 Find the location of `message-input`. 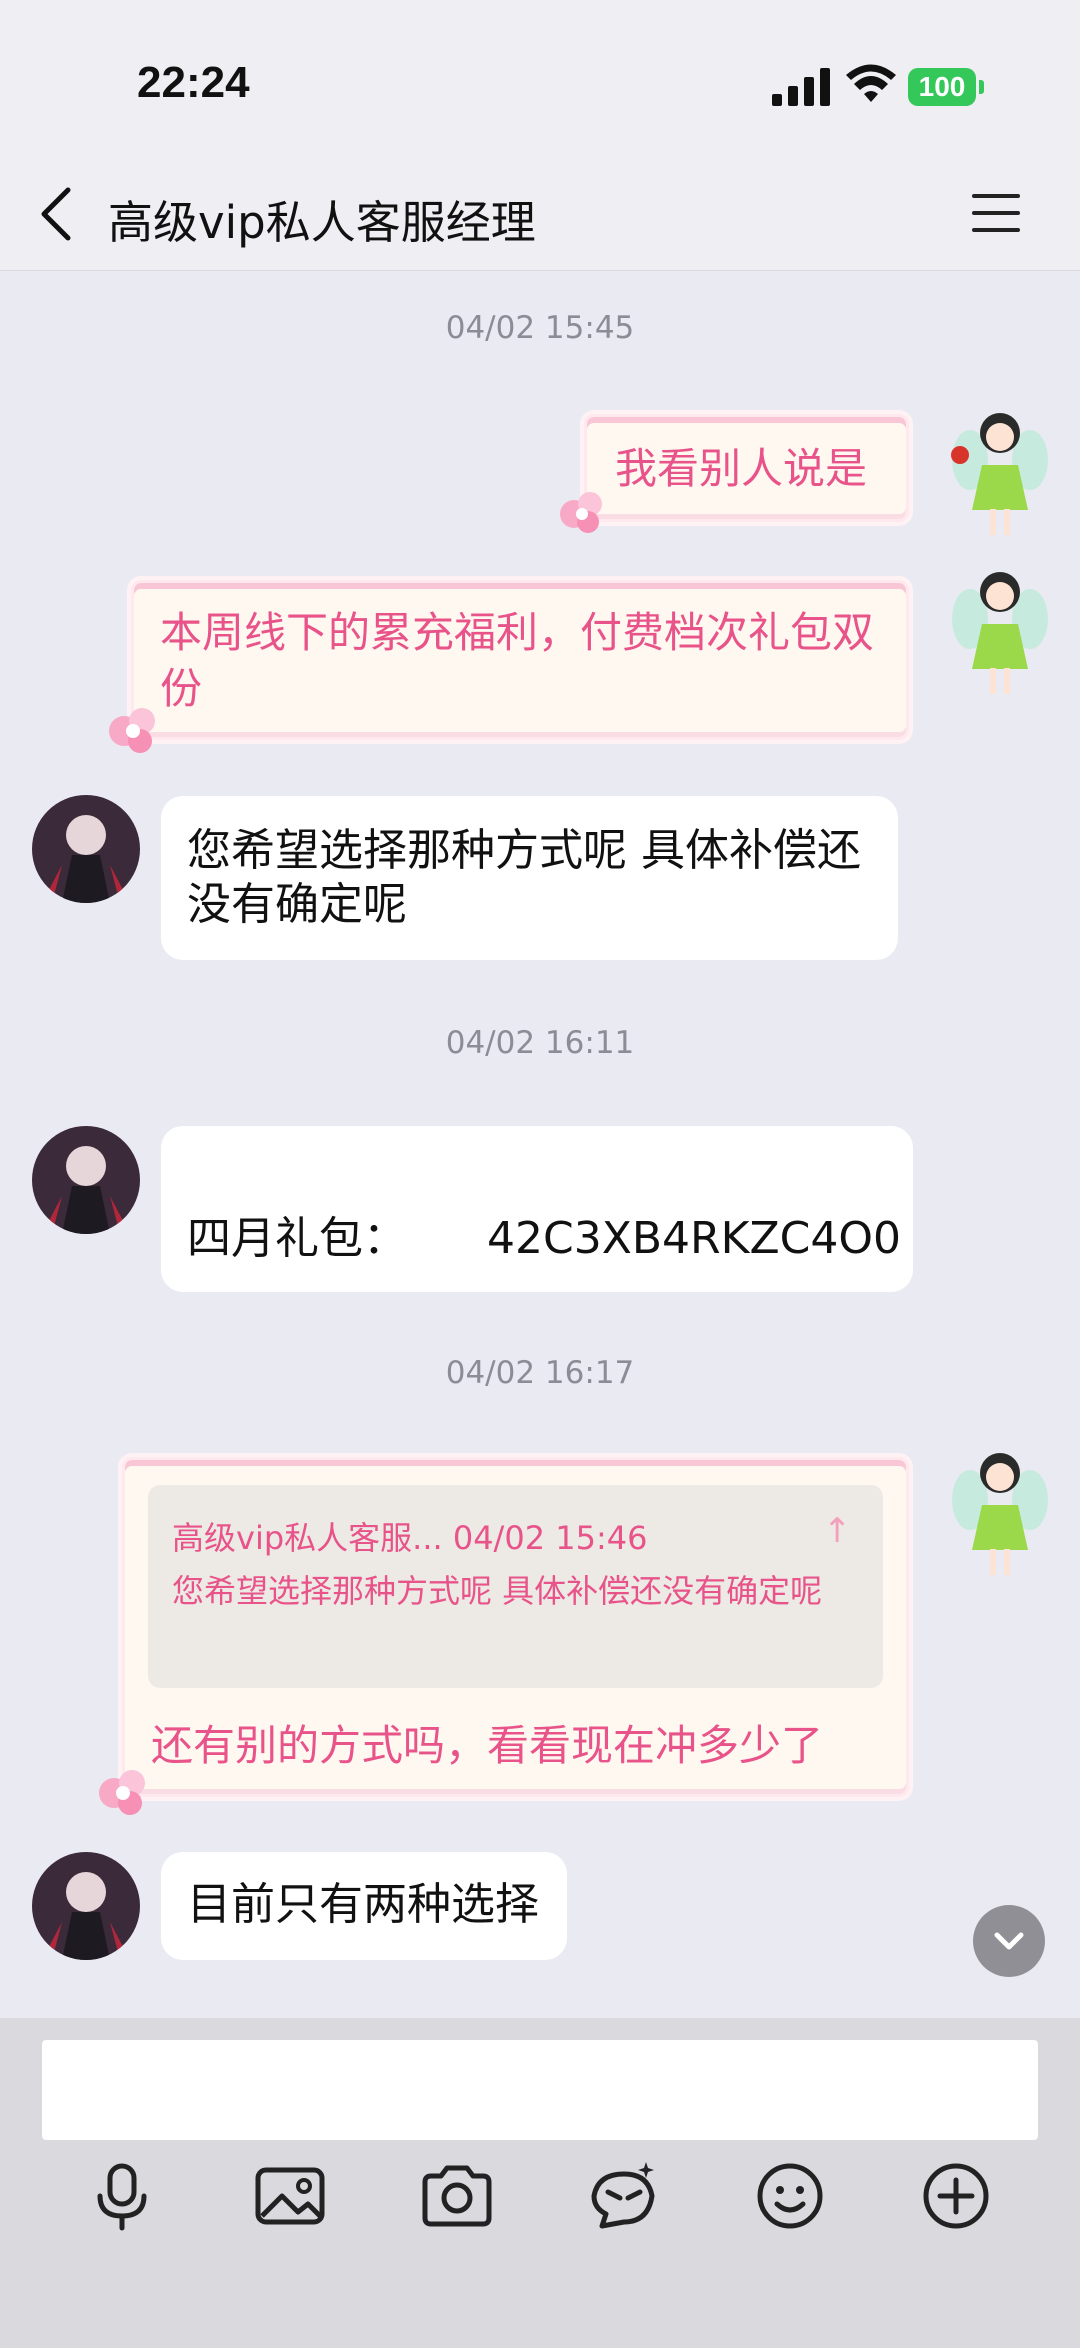

message-input is located at coordinates (540, 2090).